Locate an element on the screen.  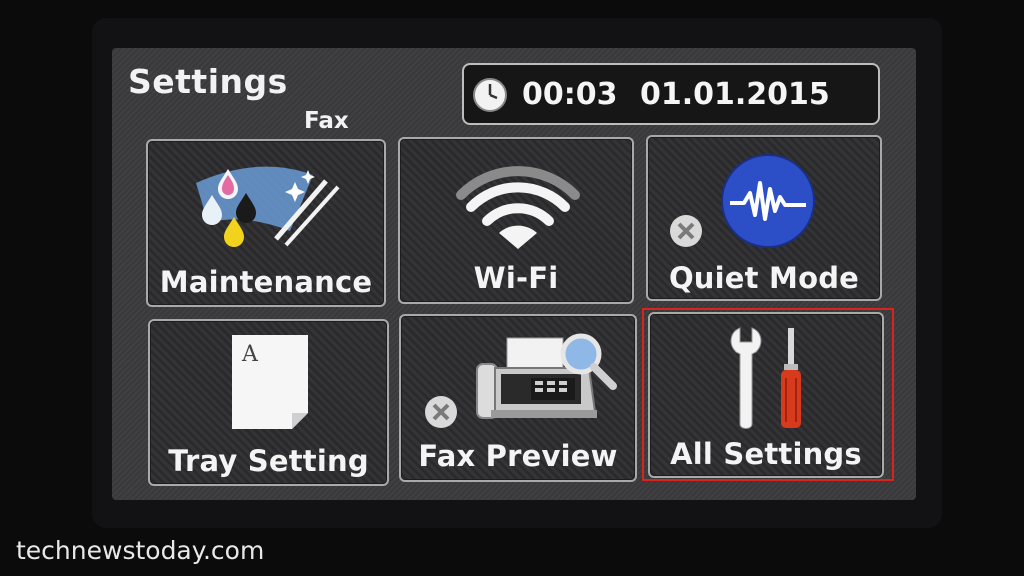
tile-label: Quiet Mode is located at coordinates (764, 278).